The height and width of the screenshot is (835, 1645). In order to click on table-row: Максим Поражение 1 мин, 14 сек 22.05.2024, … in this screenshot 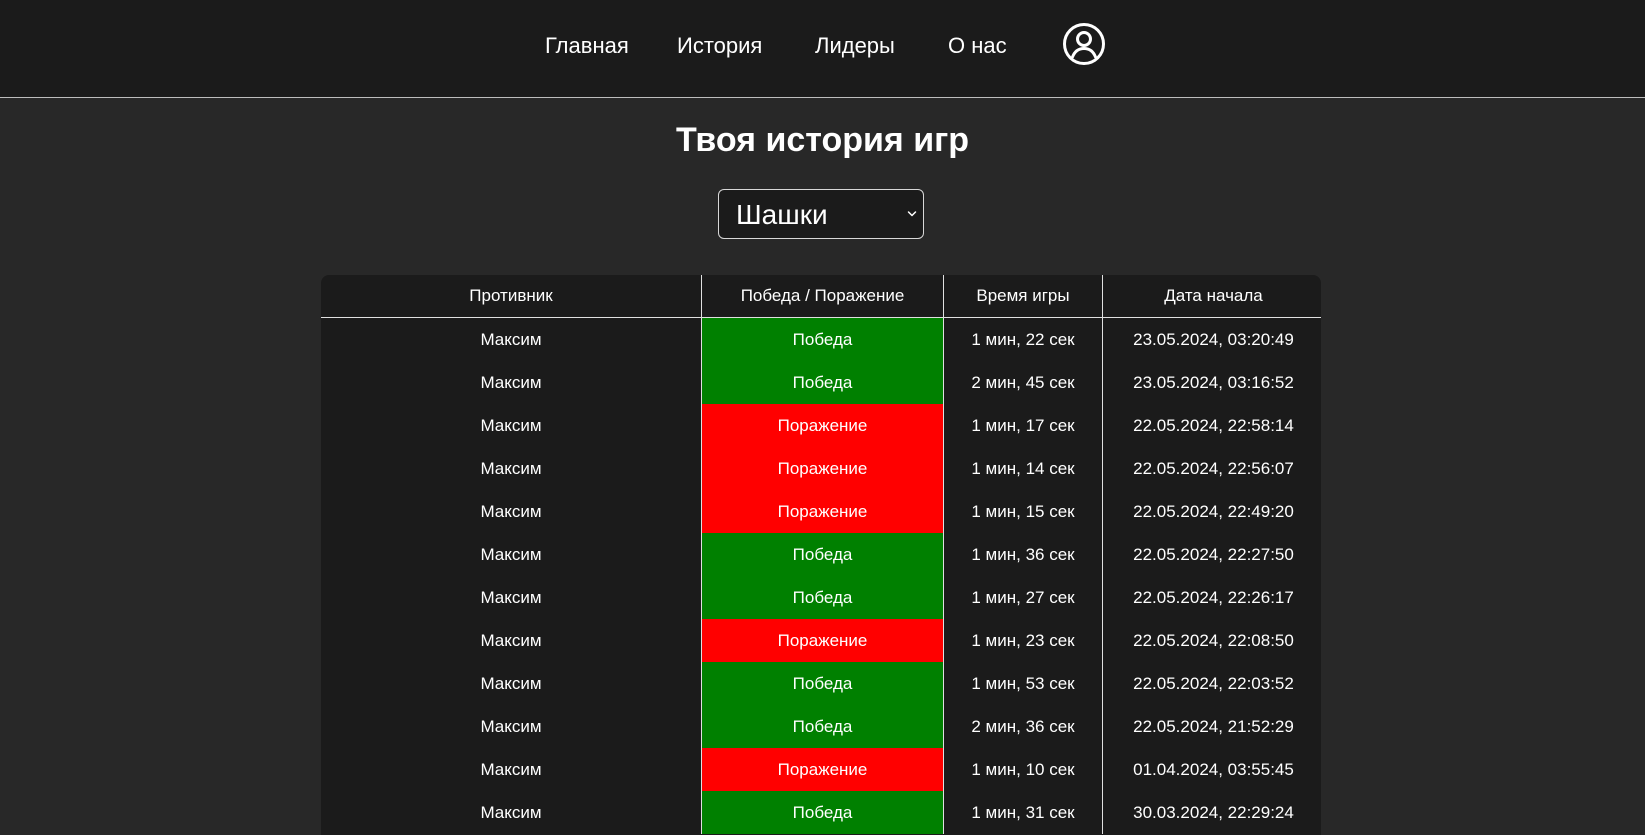, I will do `click(821, 468)`.